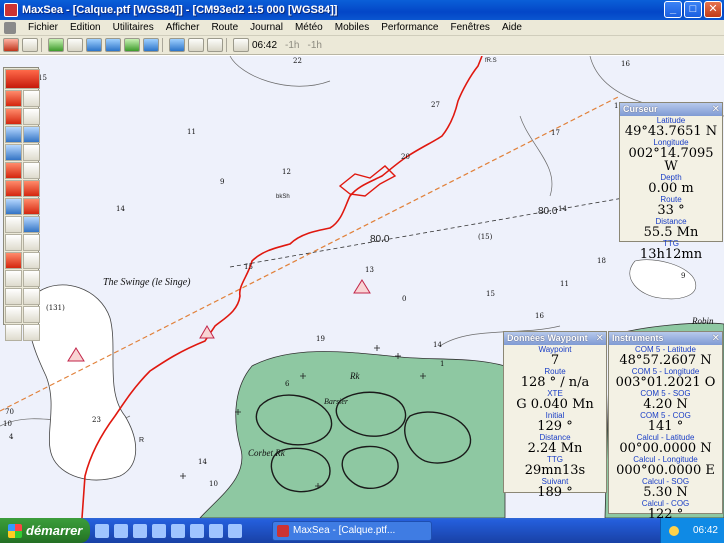 This screenshot has width=724, height=543. I want to click on menu-afficher: Afficher, so click(183, 27).